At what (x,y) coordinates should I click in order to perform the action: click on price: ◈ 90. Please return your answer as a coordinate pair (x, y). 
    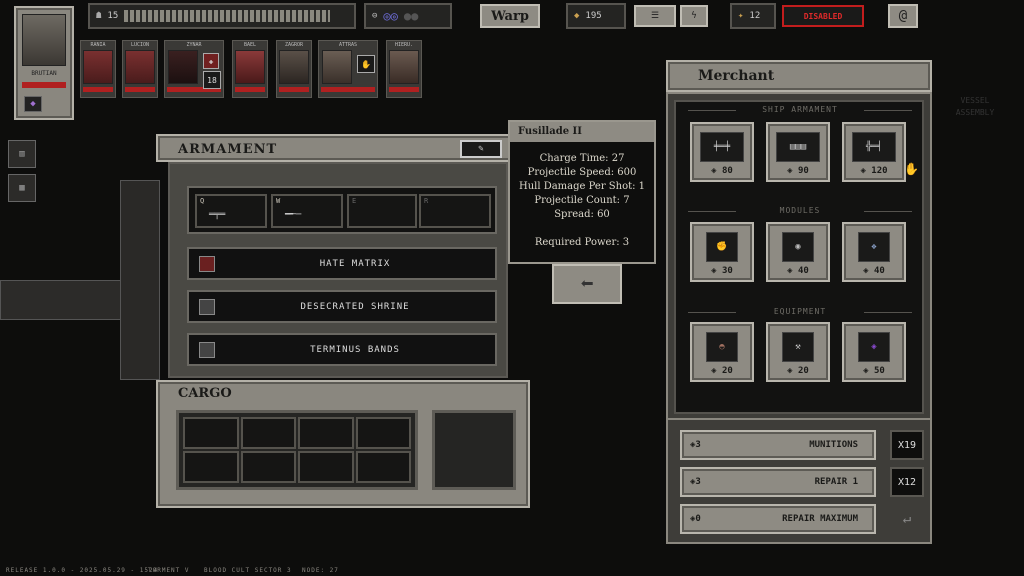
    Looking at the image, I should click on (798, 171).